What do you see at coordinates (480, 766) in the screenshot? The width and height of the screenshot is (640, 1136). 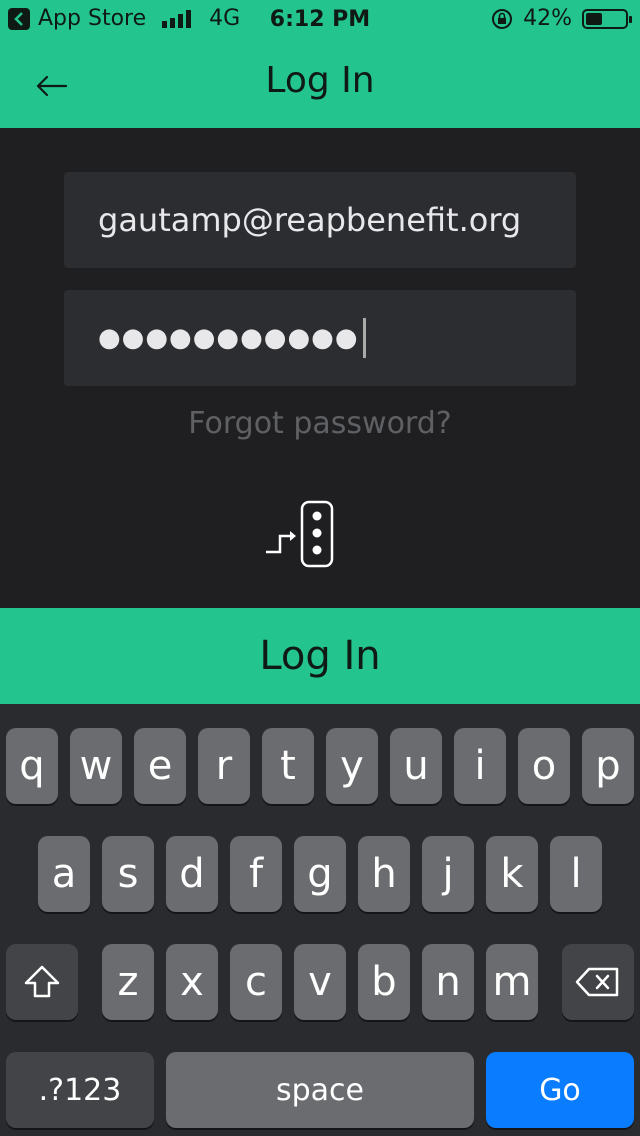 I see `key-i: i` at bounding box center [480, 766].